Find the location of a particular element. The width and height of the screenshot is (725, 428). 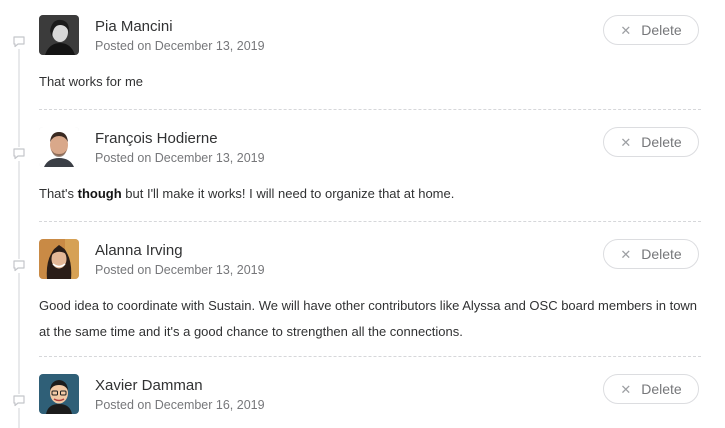

author-name: Pia Mancini is located at coordinates (134, 26).